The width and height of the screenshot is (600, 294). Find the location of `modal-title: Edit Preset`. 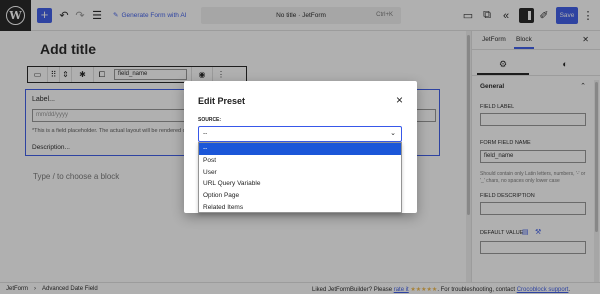

modal-title: Edit Preset is located at coordinates (222, 101).